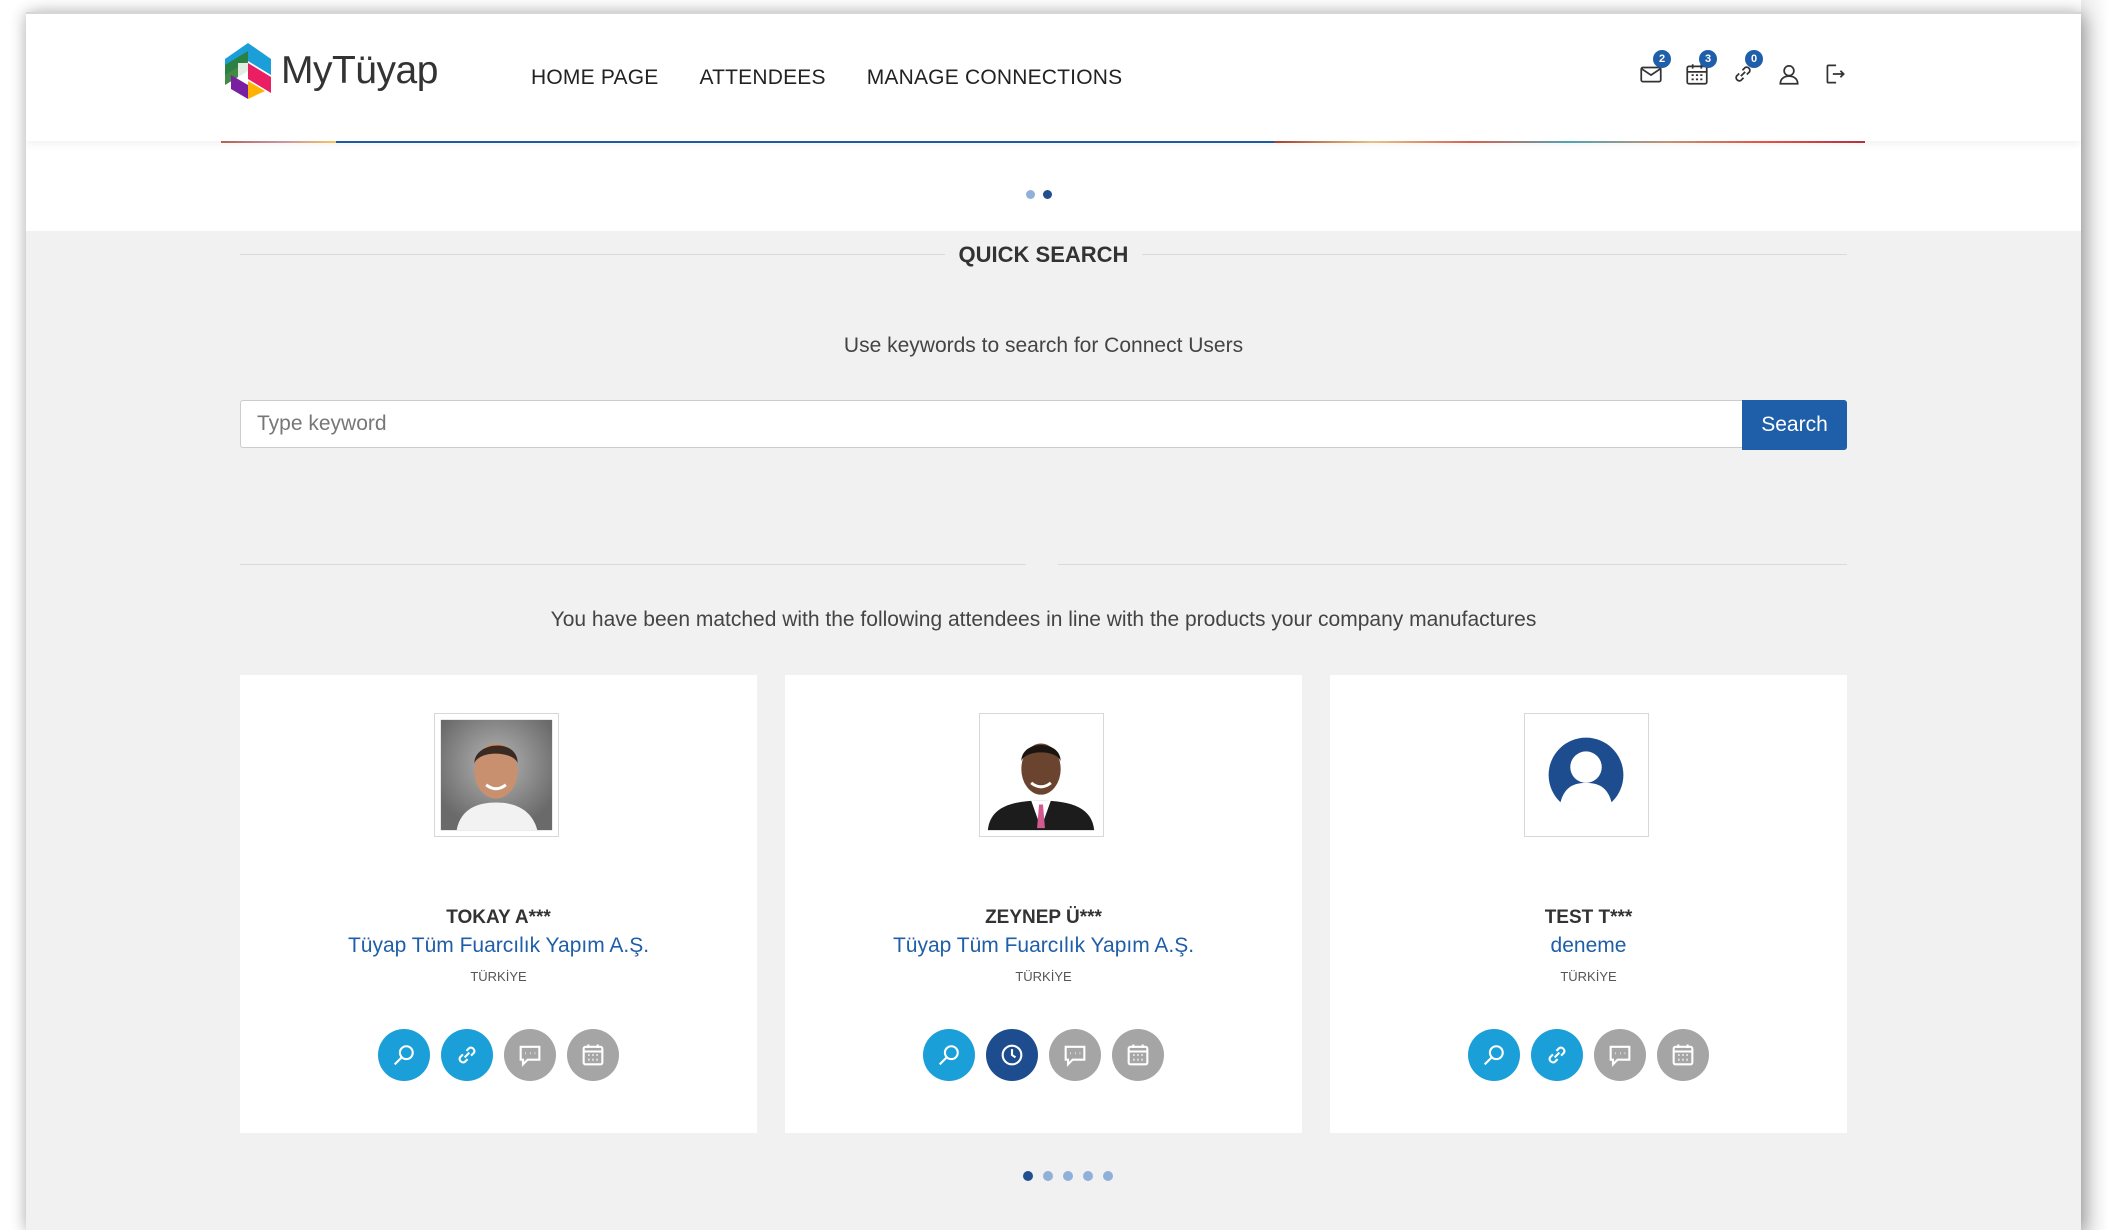  What do you see at coordinates (248, 71) in the screenshot?
I see `mytuyap-logo-icon` at bounding box center [248, 71].